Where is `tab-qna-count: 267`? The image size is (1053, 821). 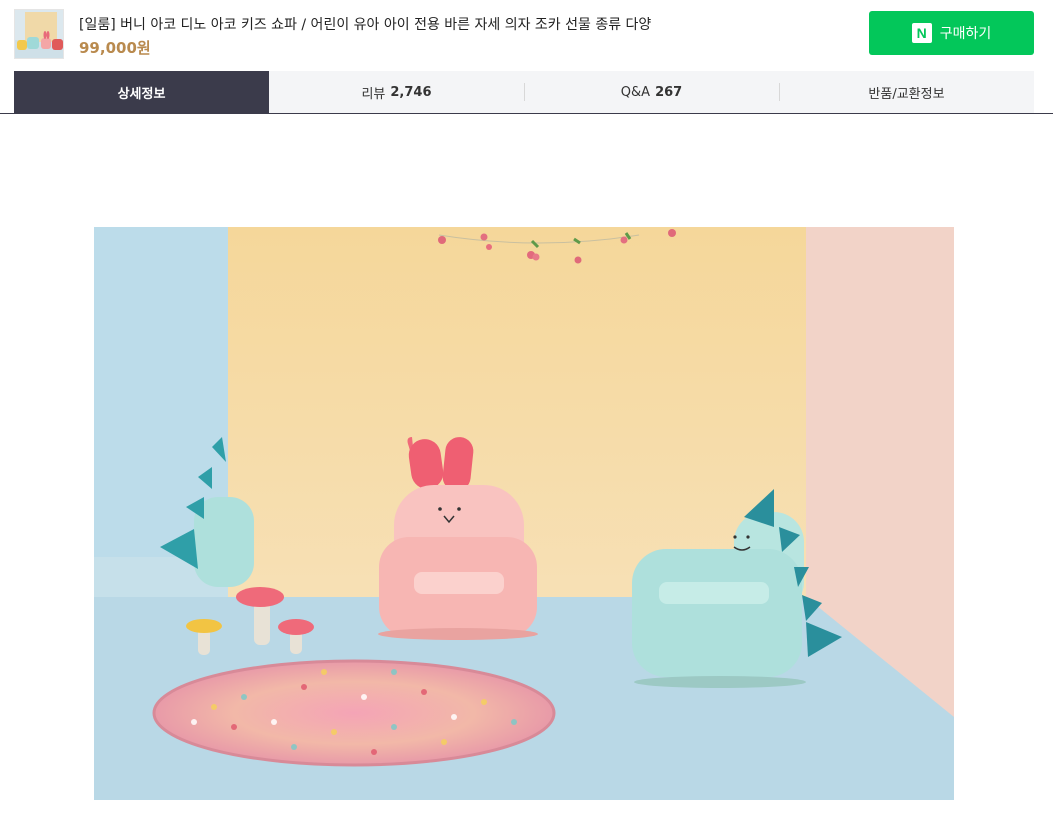 tab-qna-count: 267 is located at coordinates (669, 92).